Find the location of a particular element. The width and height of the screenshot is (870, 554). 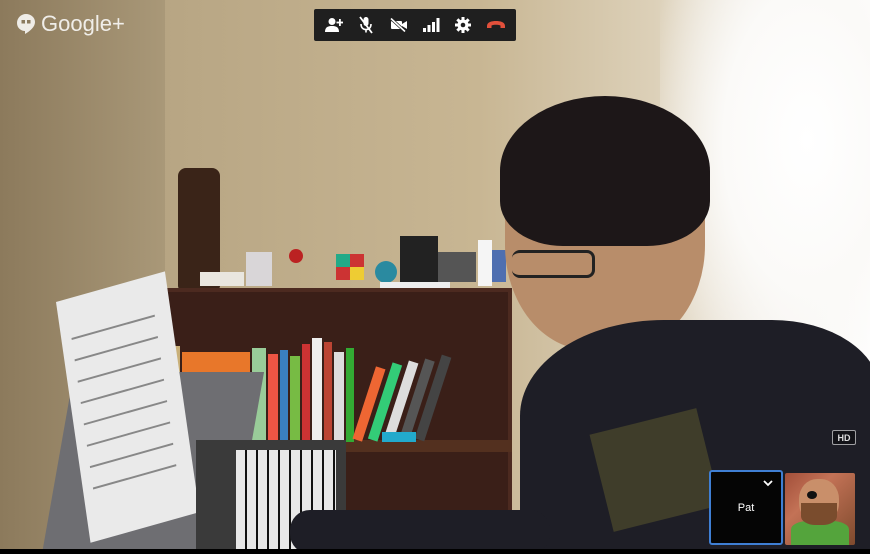

bottom-bar is located at coordinates (435, 551).